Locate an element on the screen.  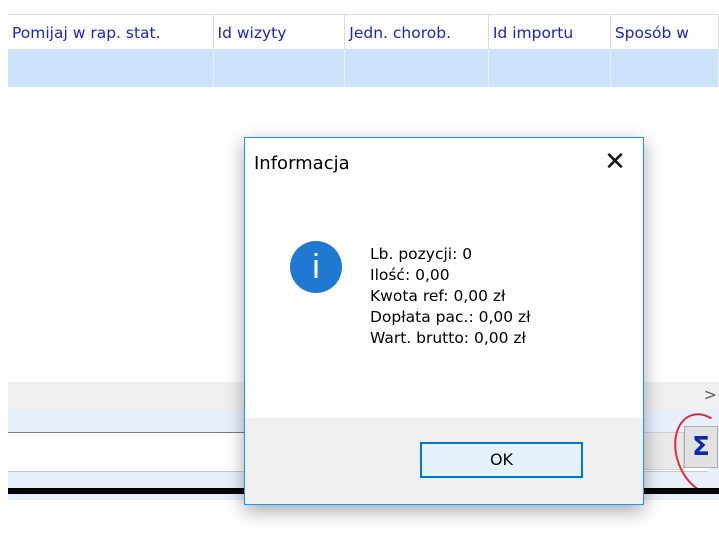
line-gross-value: Wart. brutto: 0,00 zł is located at coordinates (448, 338).